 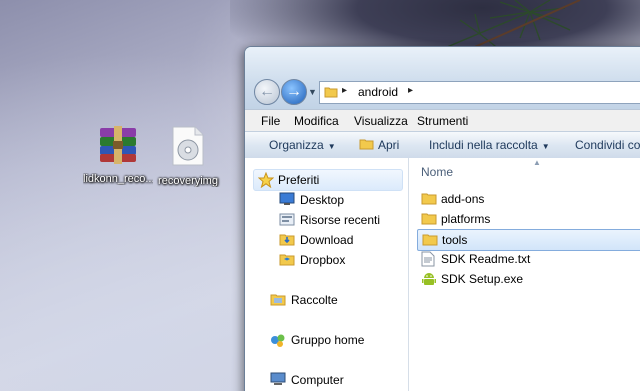 I want to click on file-name: SDK Setup.exe, so click(x=482, y=279).